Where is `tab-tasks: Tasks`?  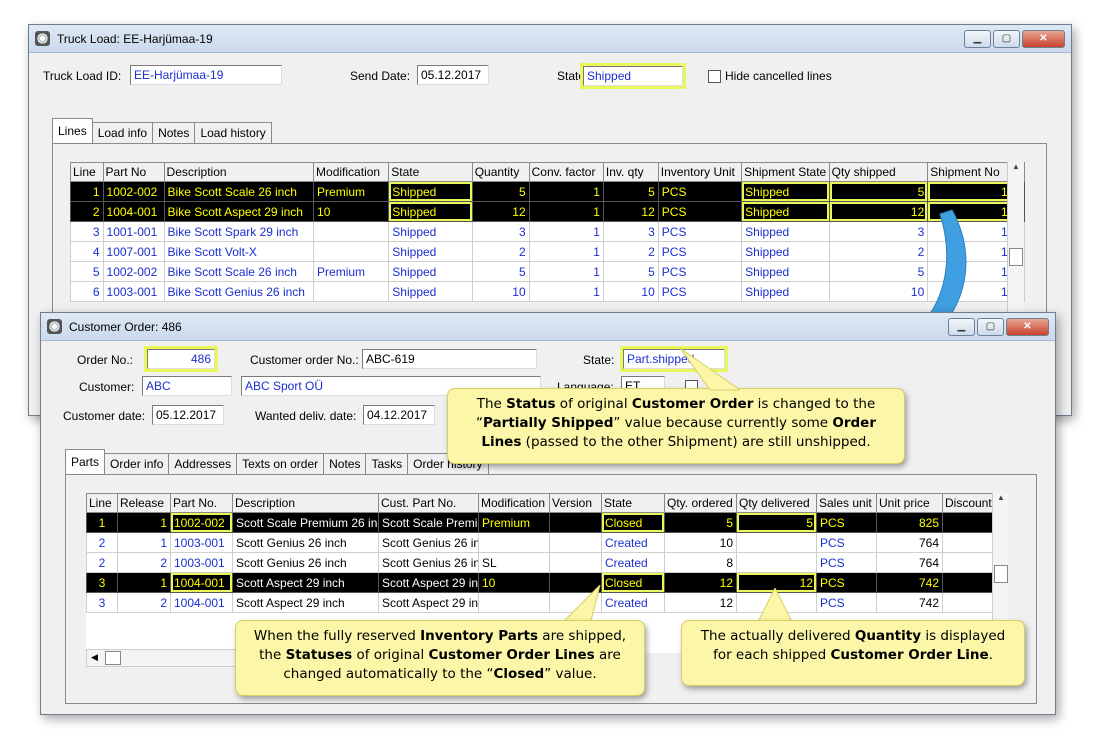 tab-tasks: Tasks is located at coordinates (387, 464).